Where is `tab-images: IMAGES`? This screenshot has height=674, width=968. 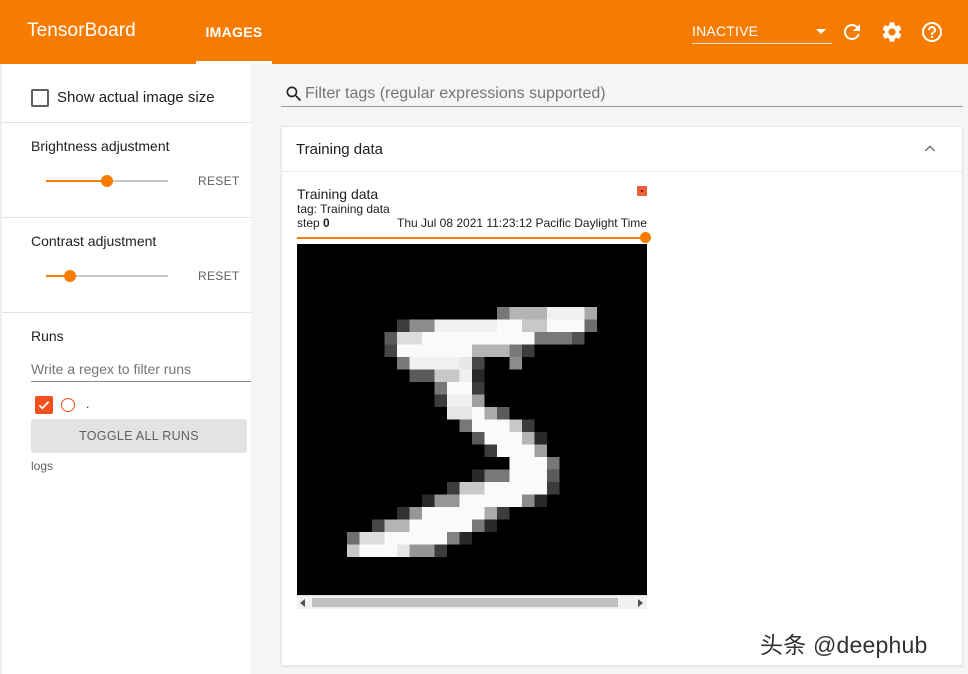 tab-images: IMAGES is located at coordinates (234, 32).